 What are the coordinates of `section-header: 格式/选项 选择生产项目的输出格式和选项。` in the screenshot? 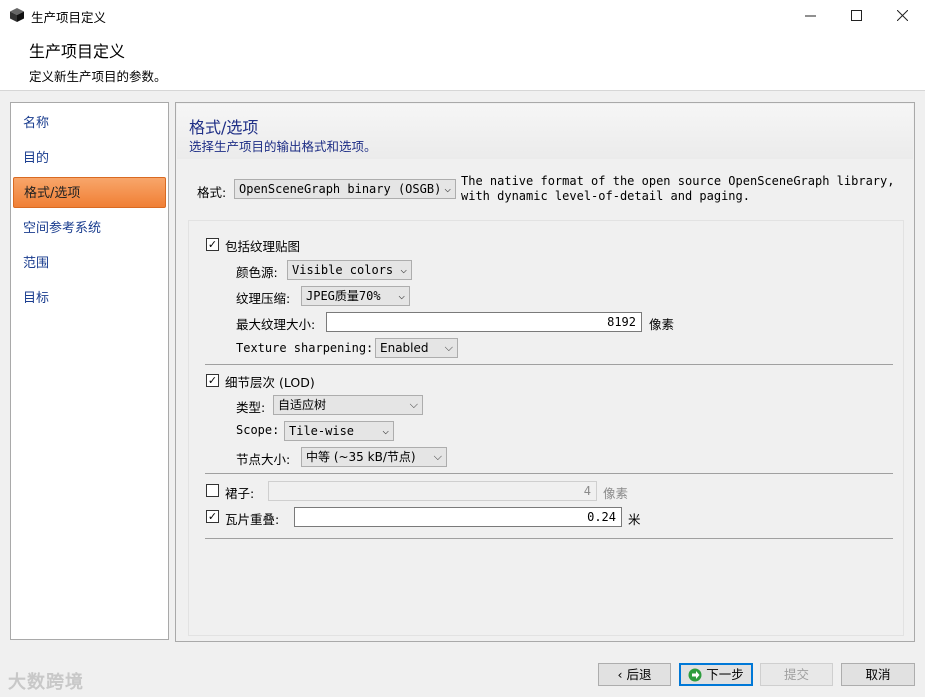 It's located at (545, 131).